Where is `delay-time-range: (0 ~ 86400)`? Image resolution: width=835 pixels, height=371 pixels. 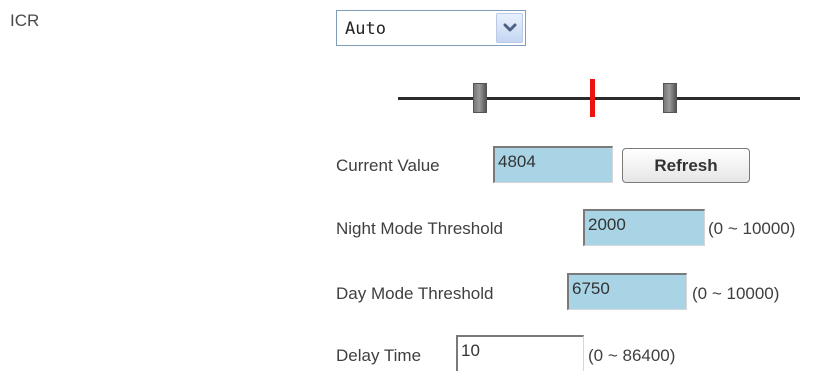 delay-time-range: (0 ~ 86400) is located at coordinates (632, 355).